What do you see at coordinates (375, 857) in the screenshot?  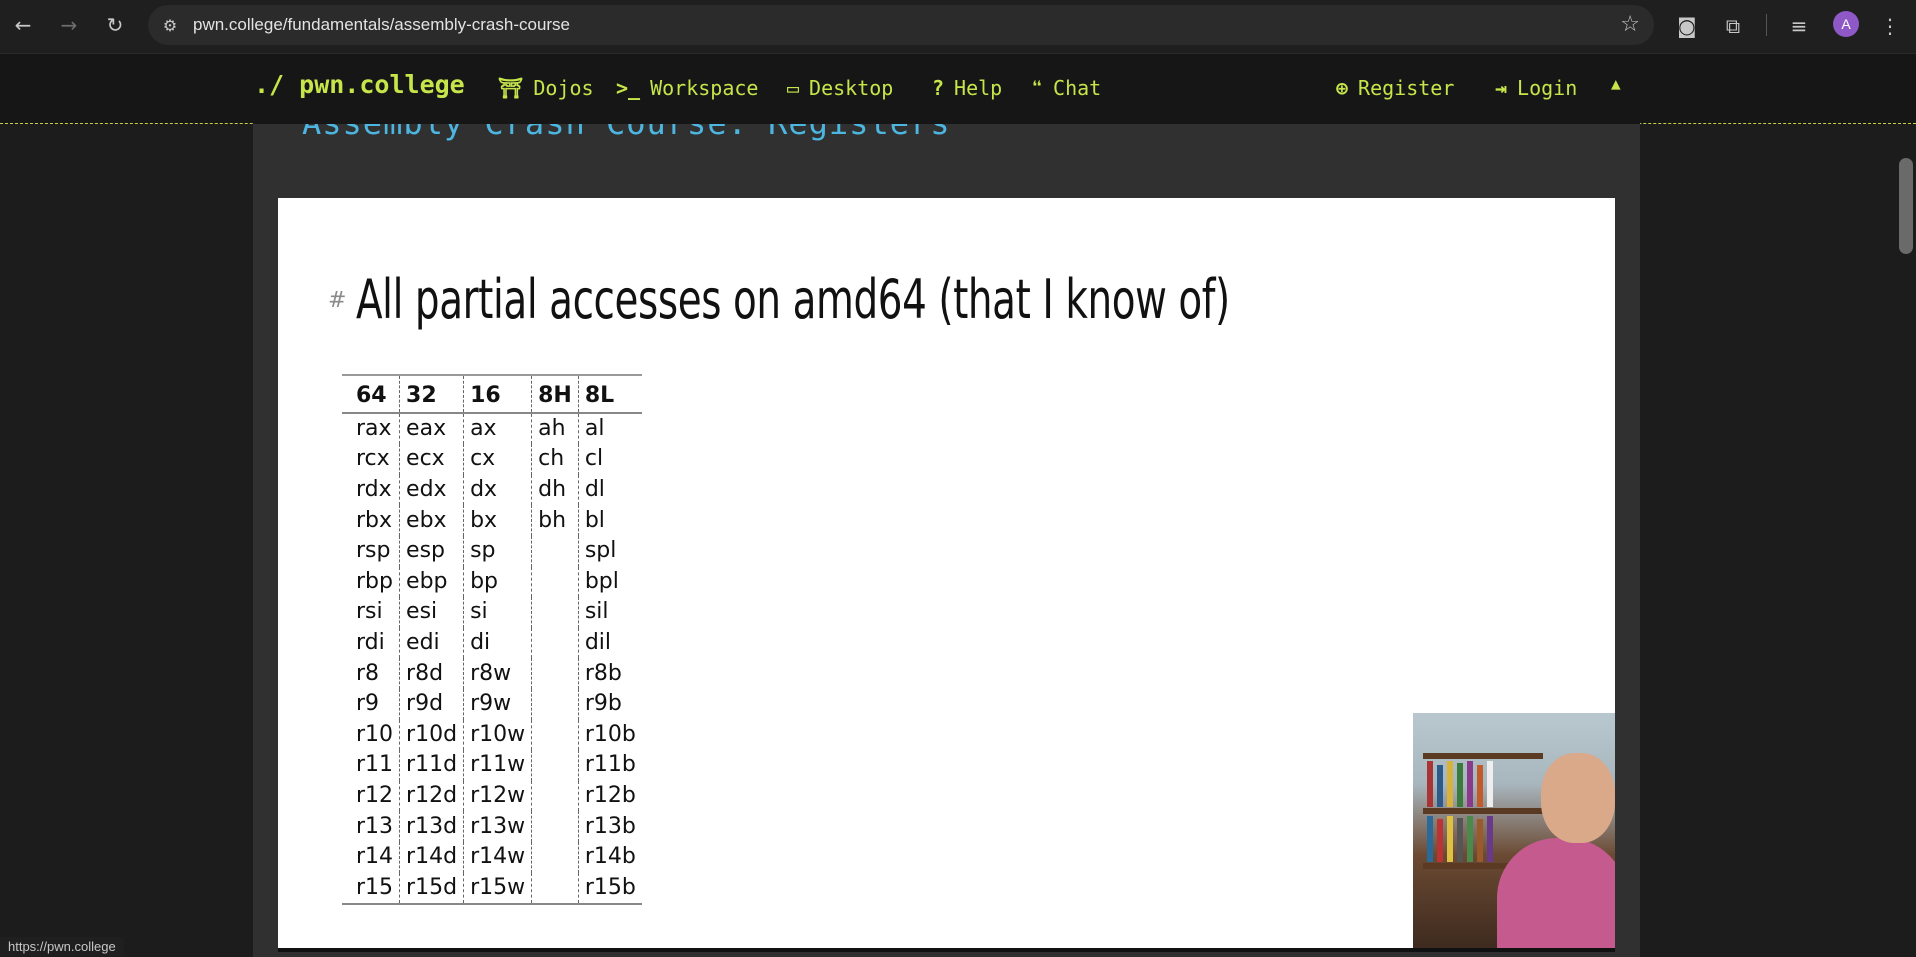 I see `register-cell: r14` at bounding box center [375, 857].